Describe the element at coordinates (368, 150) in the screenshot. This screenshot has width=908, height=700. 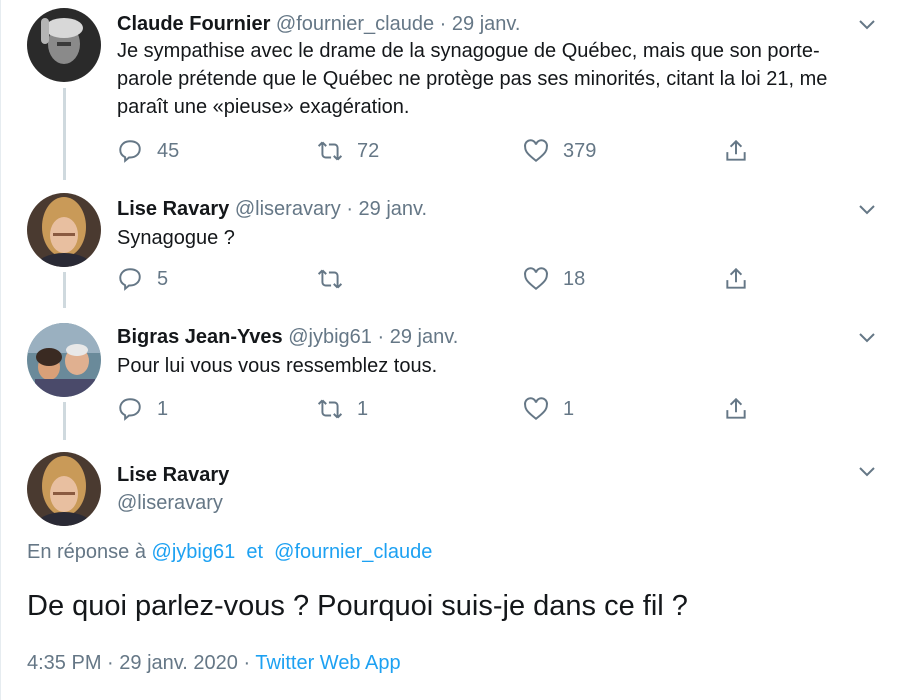
I see `retweet-count: 72` at that location.